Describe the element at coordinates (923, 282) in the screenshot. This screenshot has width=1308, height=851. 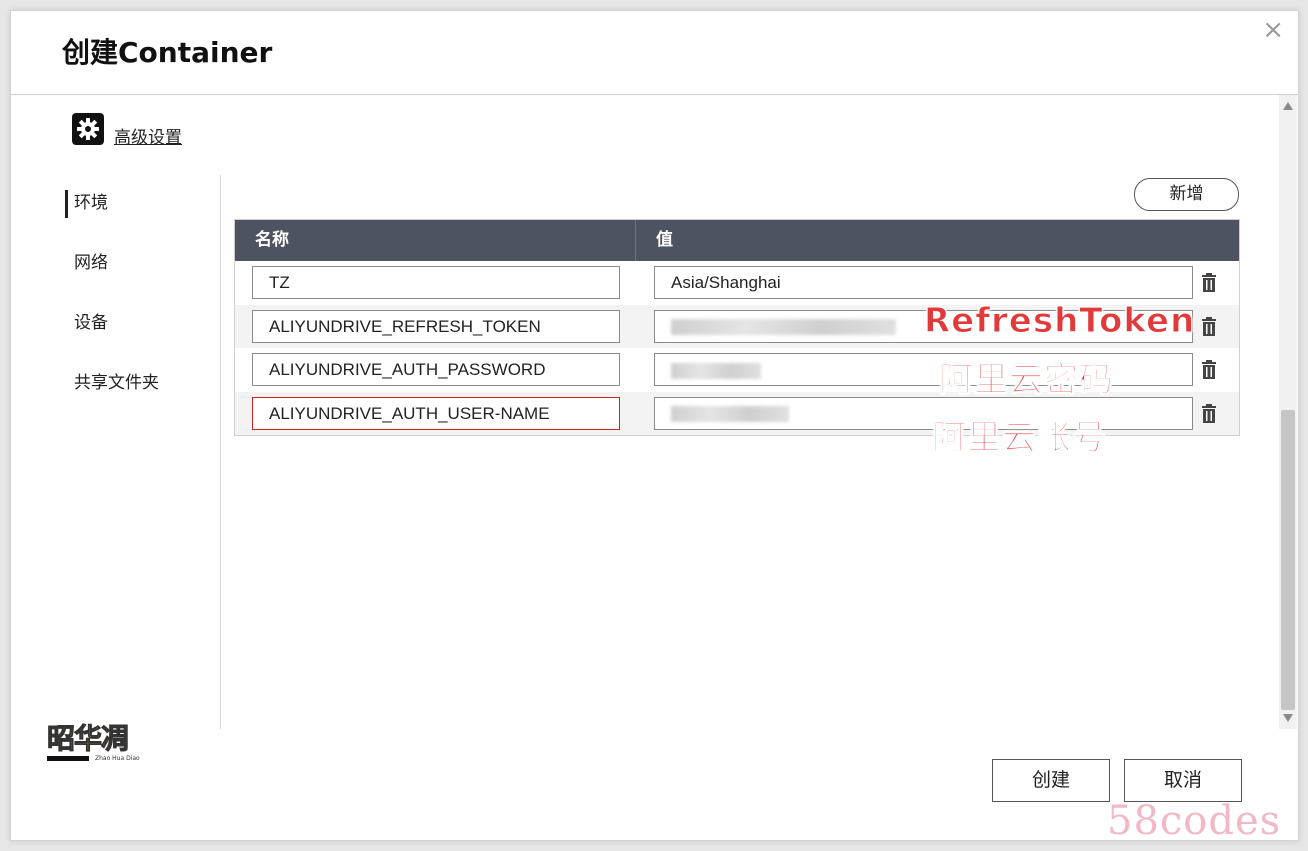
I see `env-value-input: Asia/Shanghai` at that location.